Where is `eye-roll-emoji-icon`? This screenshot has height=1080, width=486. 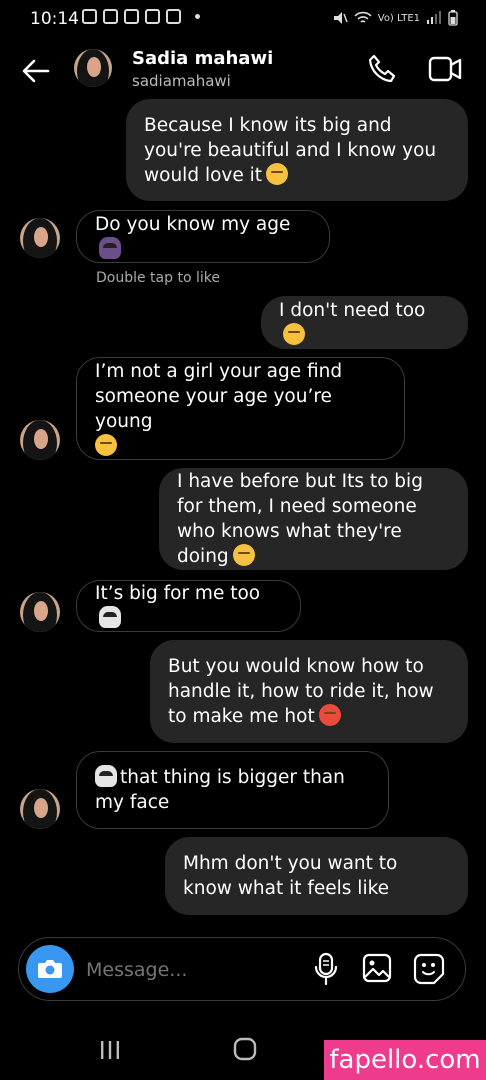
eye-roll-emoji-icon is located at coordinates (106, 444).